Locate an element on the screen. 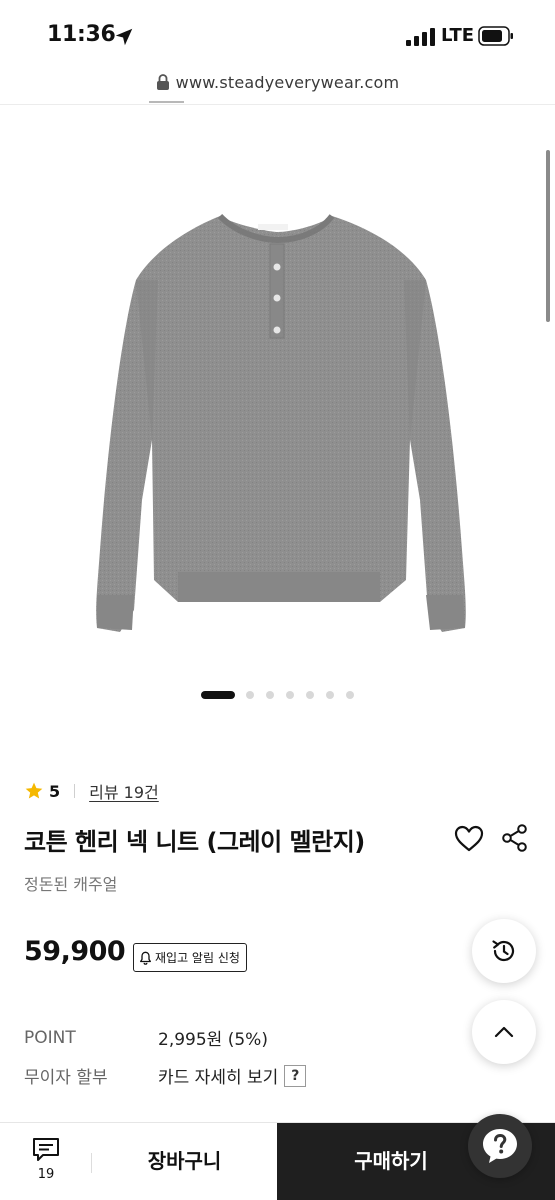 The height and width of the screenshot is (1200, 555). page-scrollbar is located at coordinates (548, 236).